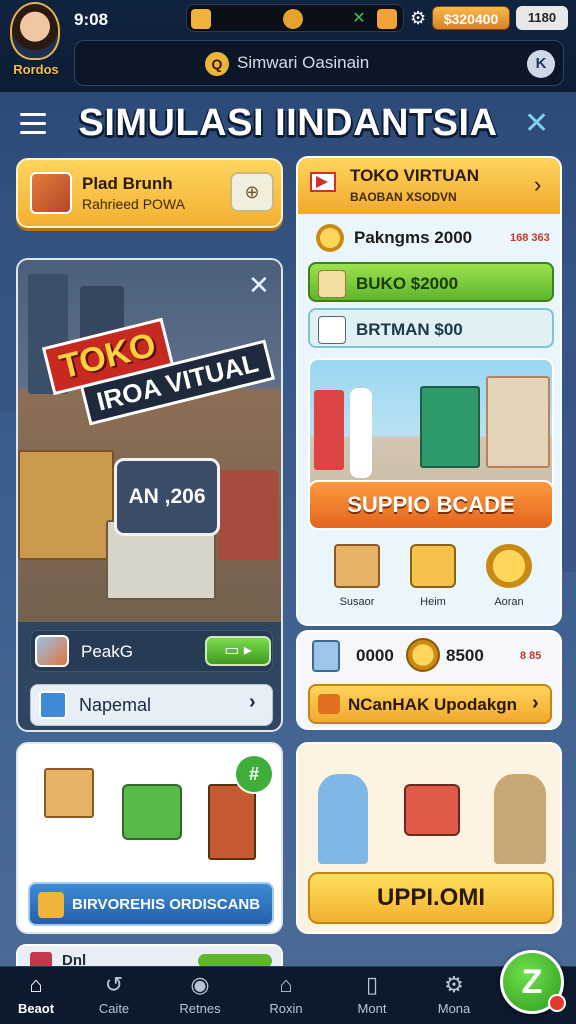  I want to click on stat-value-2: 8500, so click(465, 655).